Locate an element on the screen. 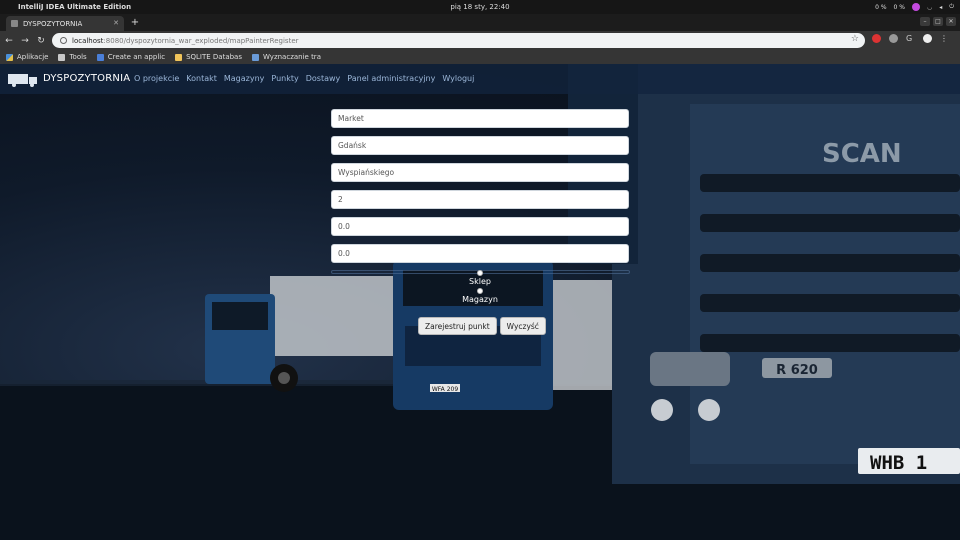 Image resolution: width=960 pixels, height=540 pixels. bookmark-star-icon: ☆ is located at coordinates (855, 39).